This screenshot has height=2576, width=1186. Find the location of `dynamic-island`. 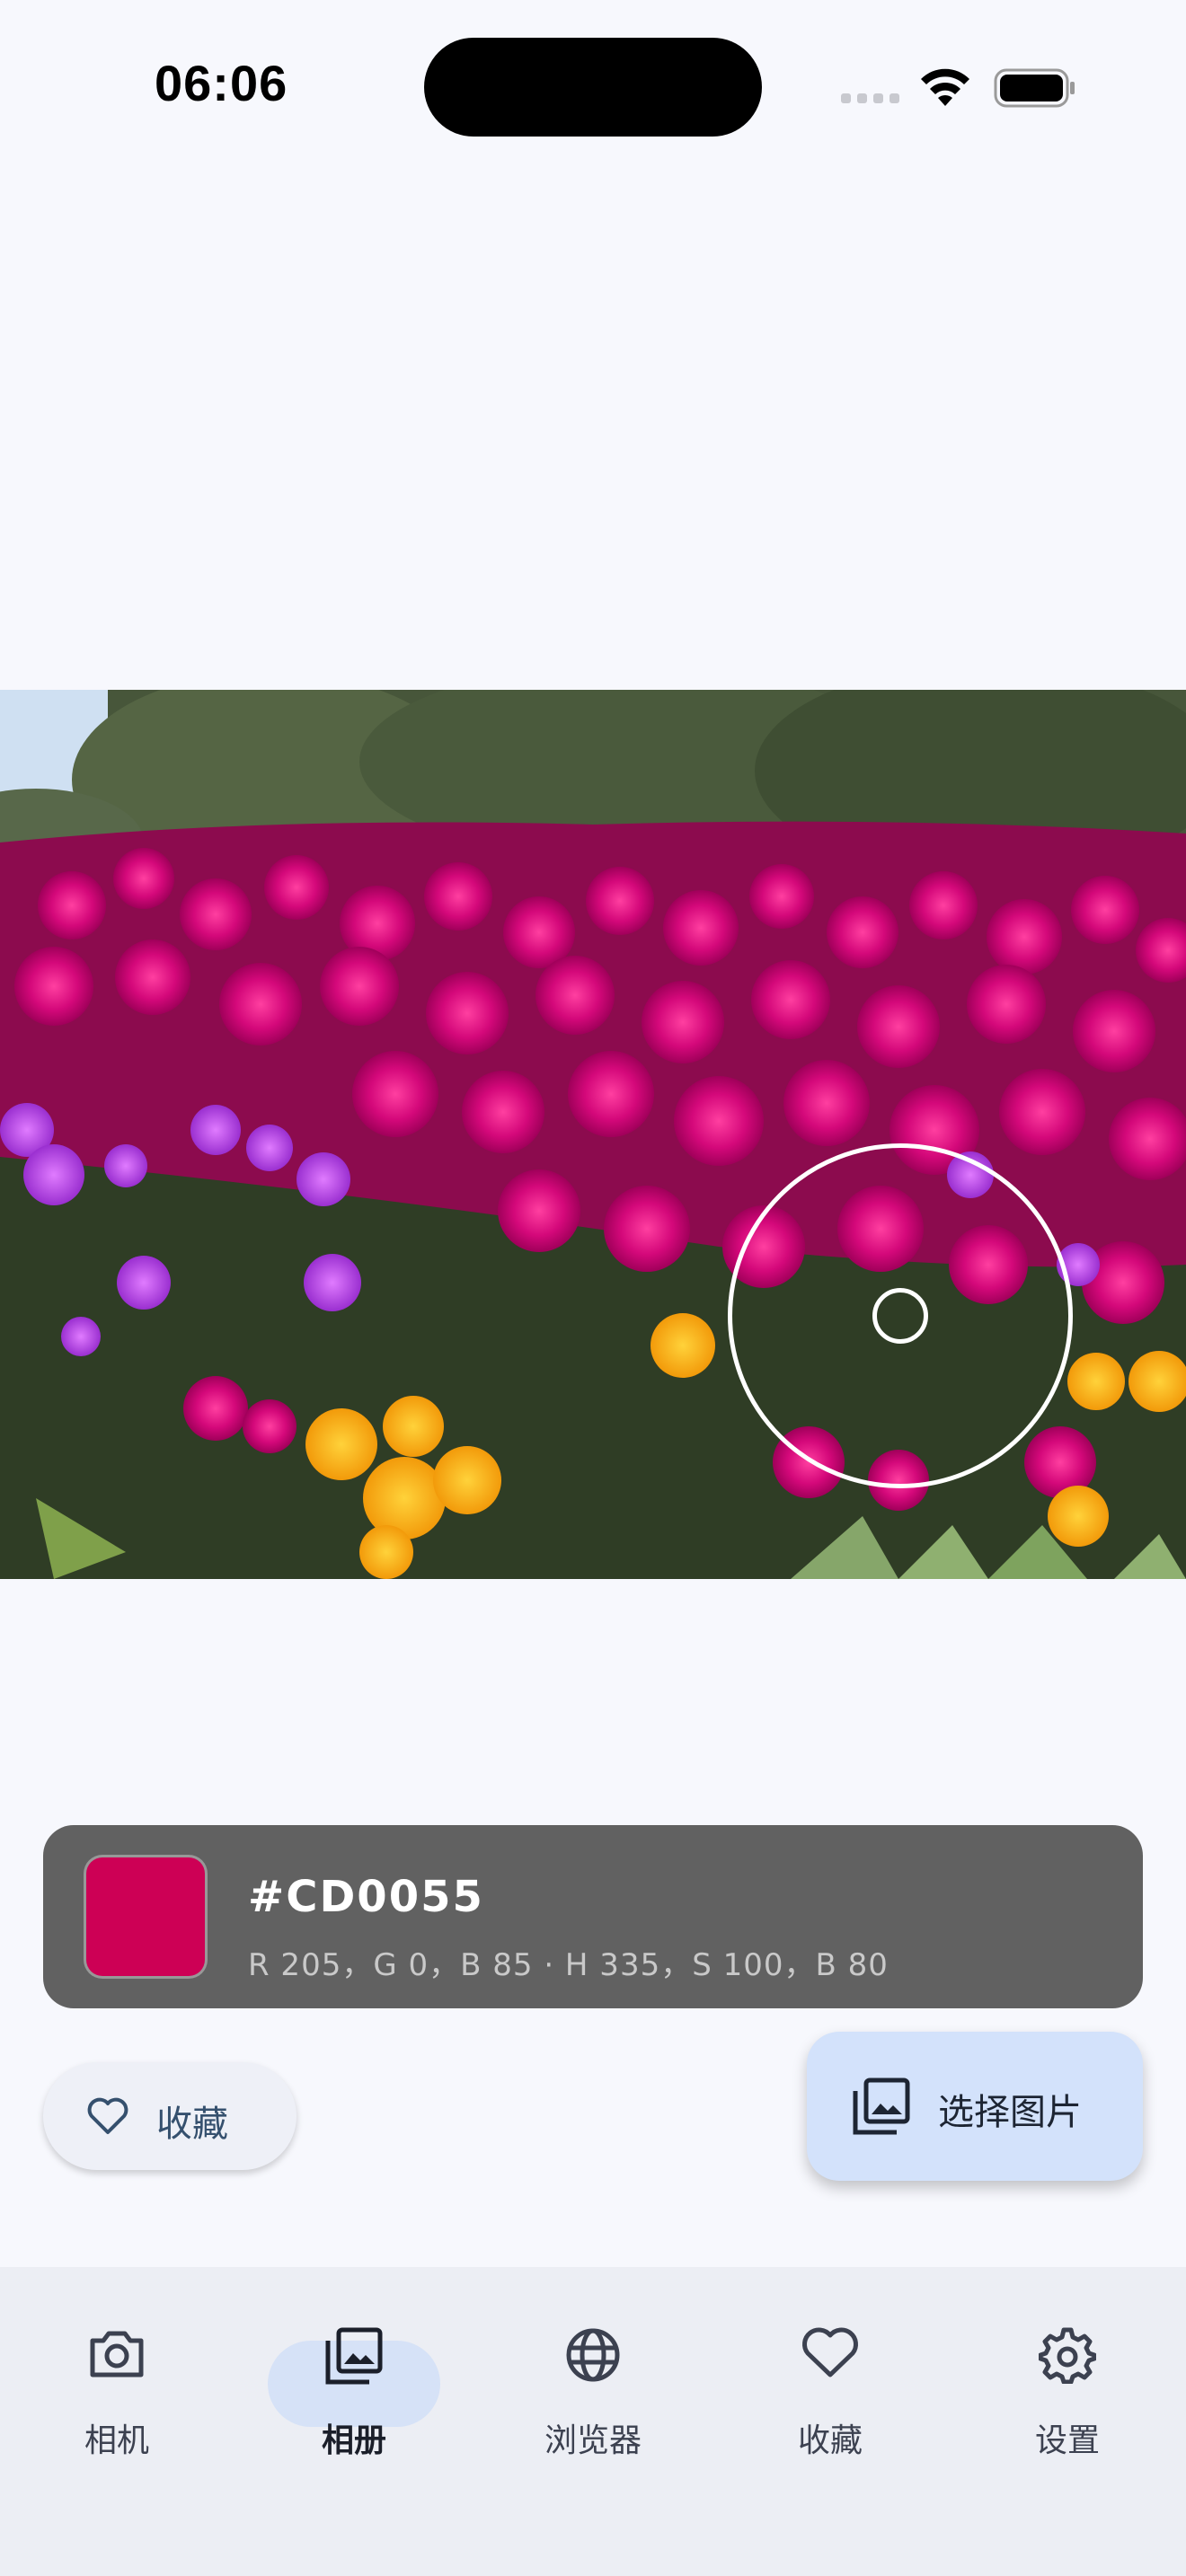

dynamic-island is located at coordinates (593, 87).